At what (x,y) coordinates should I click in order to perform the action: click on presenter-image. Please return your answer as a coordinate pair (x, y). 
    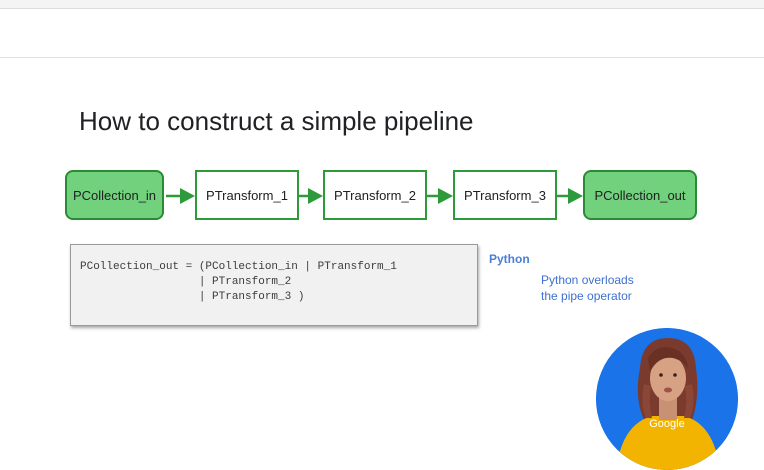
    Looking at the image, I should click on (667, 399).